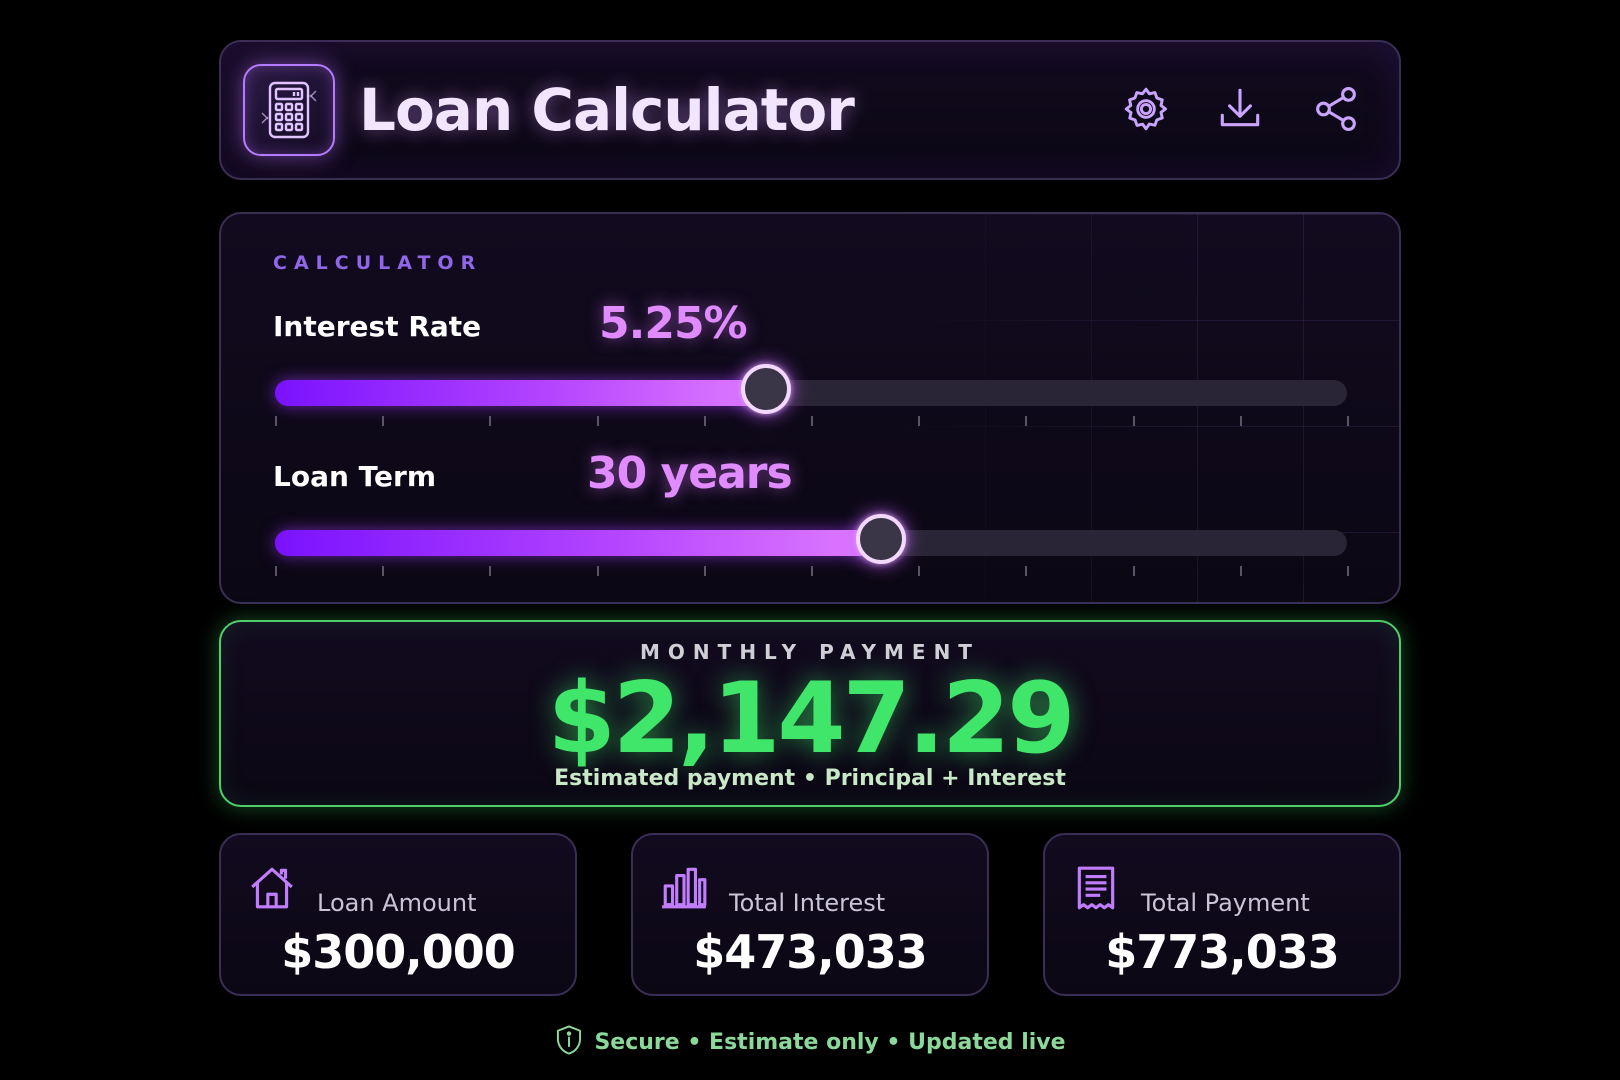  Describe the element at coordinates (810, 652) in the screenshot. I see `monthly-payment-label: MONTHLY PAYMENT` at that location.